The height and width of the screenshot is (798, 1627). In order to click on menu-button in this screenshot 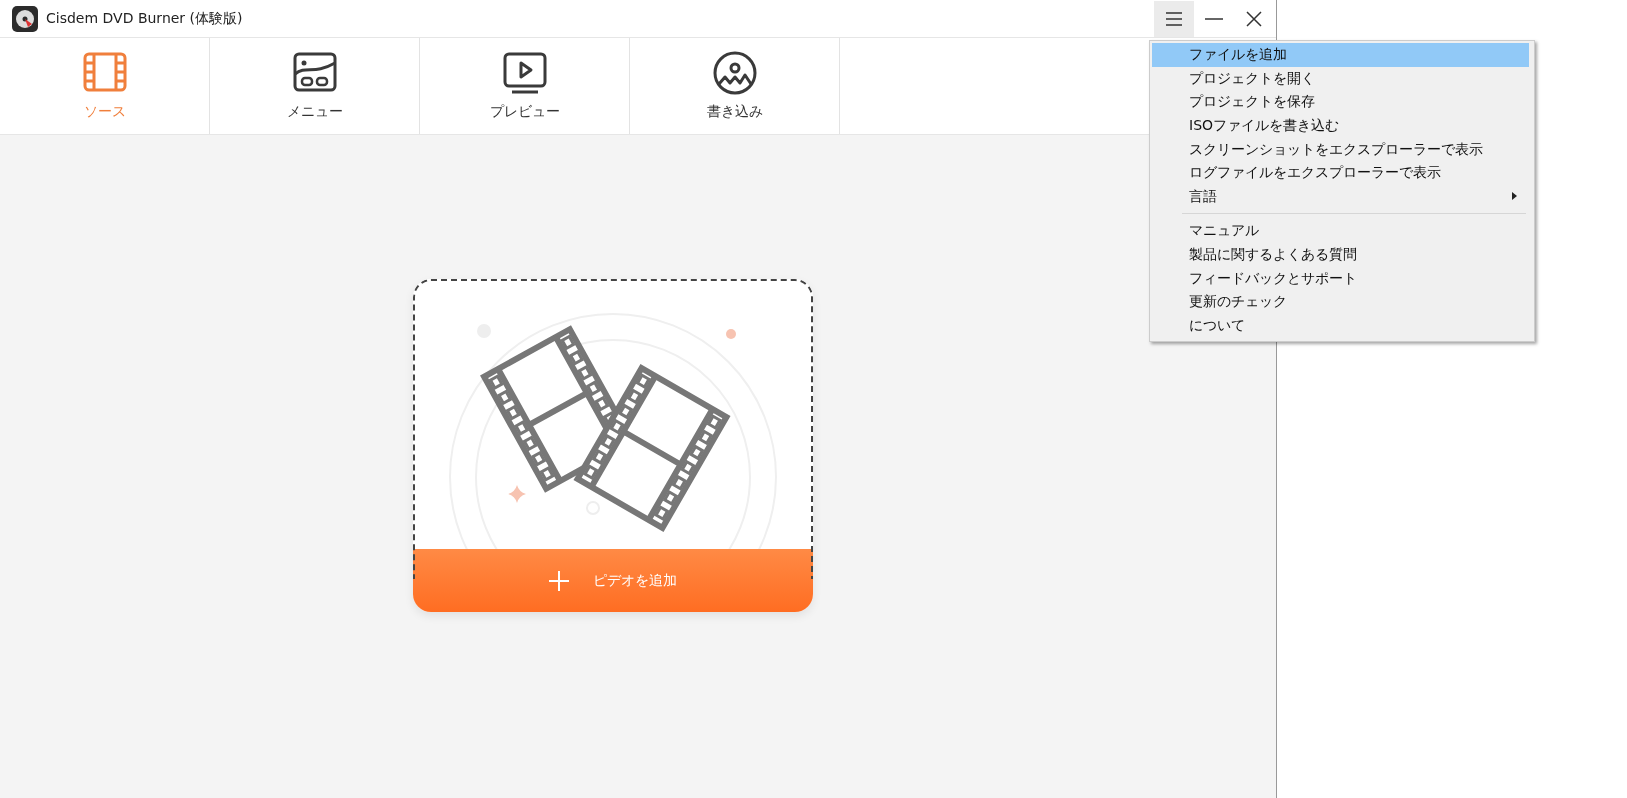, I will do `click(1174, 18)`.